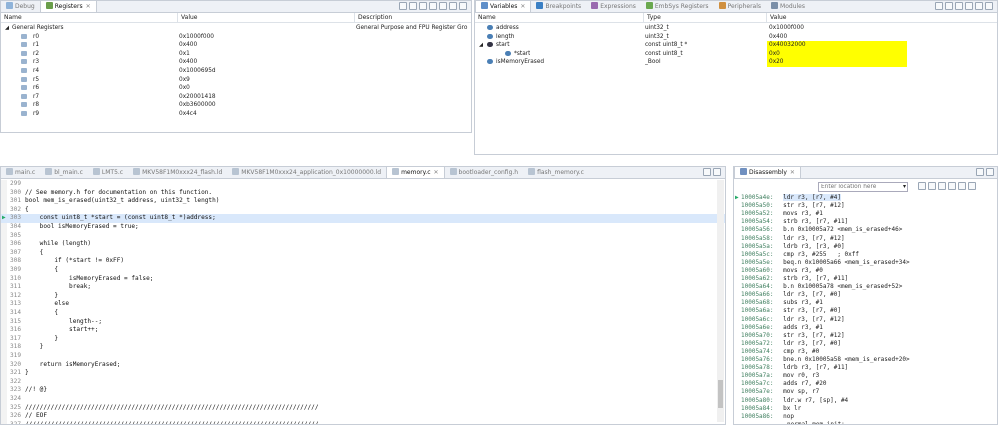 The width and height of the screenshot is (998, 425). Describe the element at coordinates (236, 71) in the screenshot. I see `register-row: r4 0x1000695d` at that location.